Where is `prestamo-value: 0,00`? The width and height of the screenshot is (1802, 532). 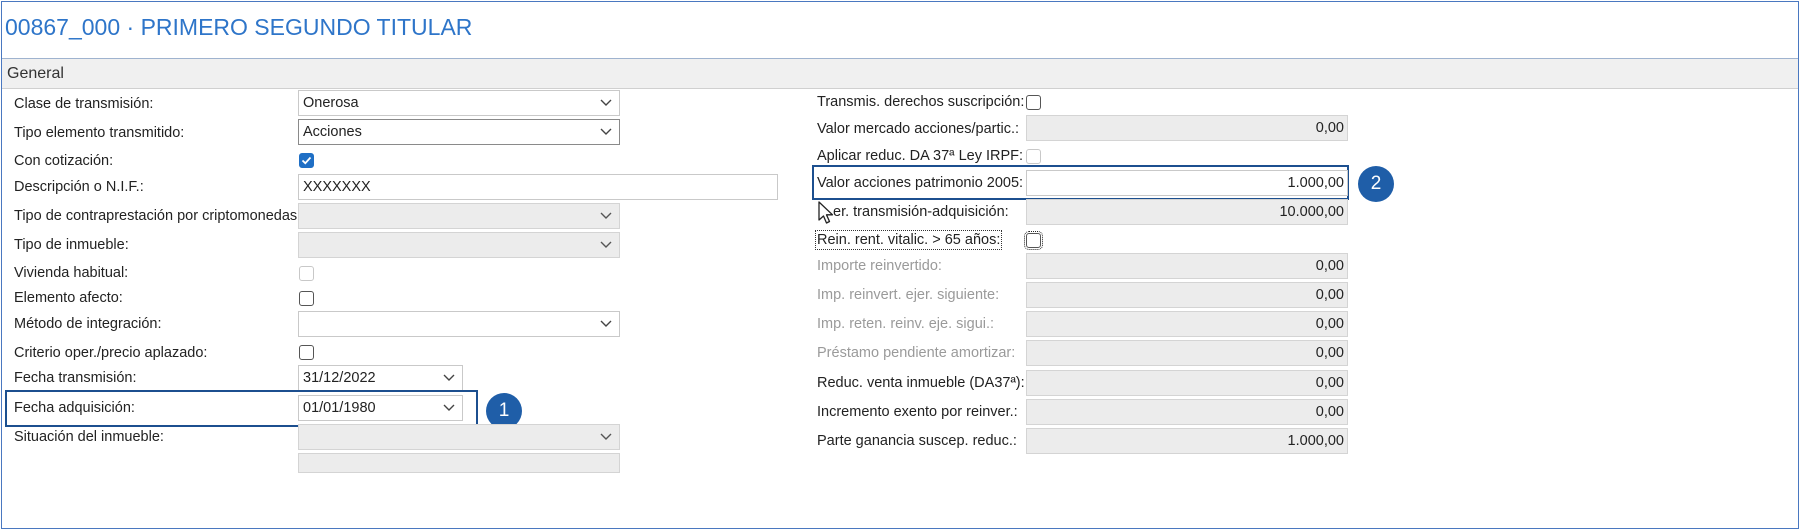
prestamo-value: 0,00 is located at coordinates (1329, 353).